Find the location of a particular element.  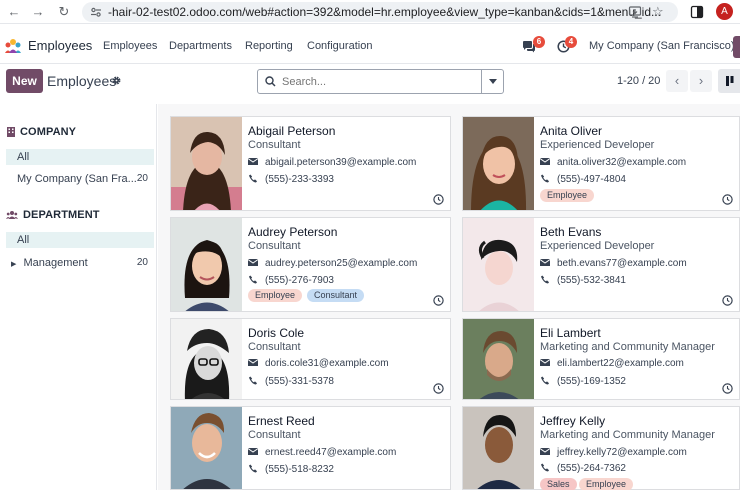

employee-name: Audrey Peterson is located at coordinates (293, 232).